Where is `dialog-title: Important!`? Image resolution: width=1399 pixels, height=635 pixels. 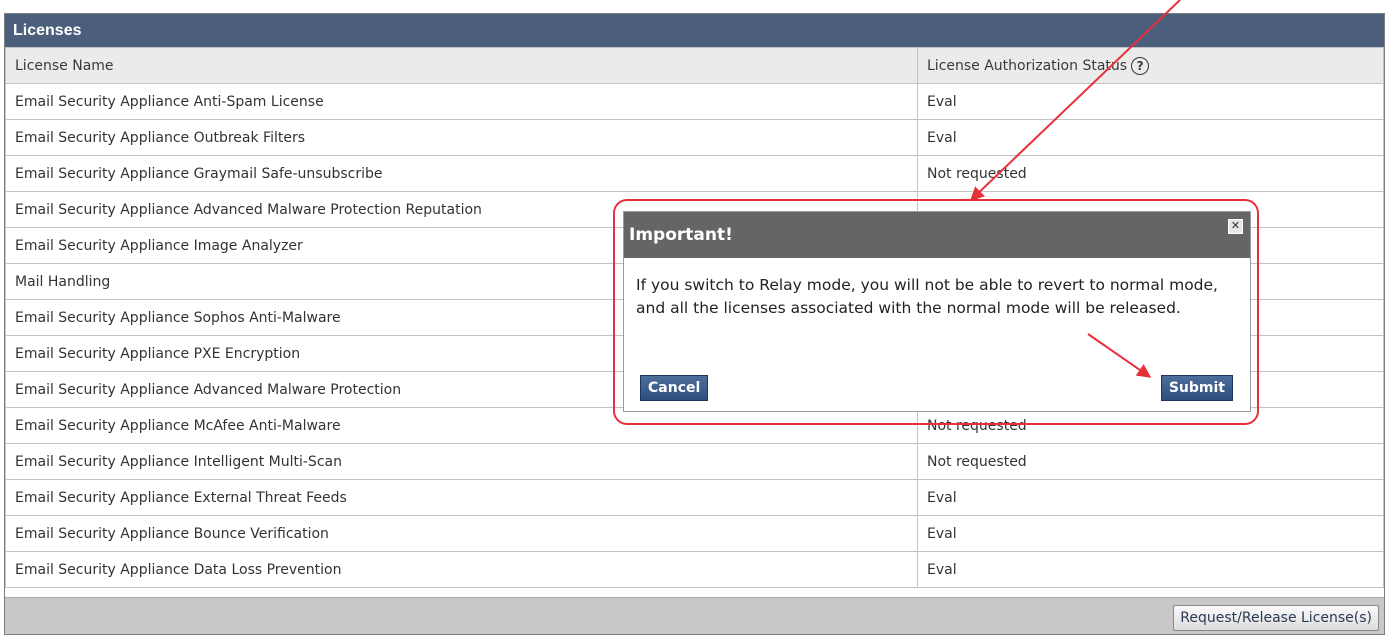 dialog-title: Important! is located at coordinates (681, 235).